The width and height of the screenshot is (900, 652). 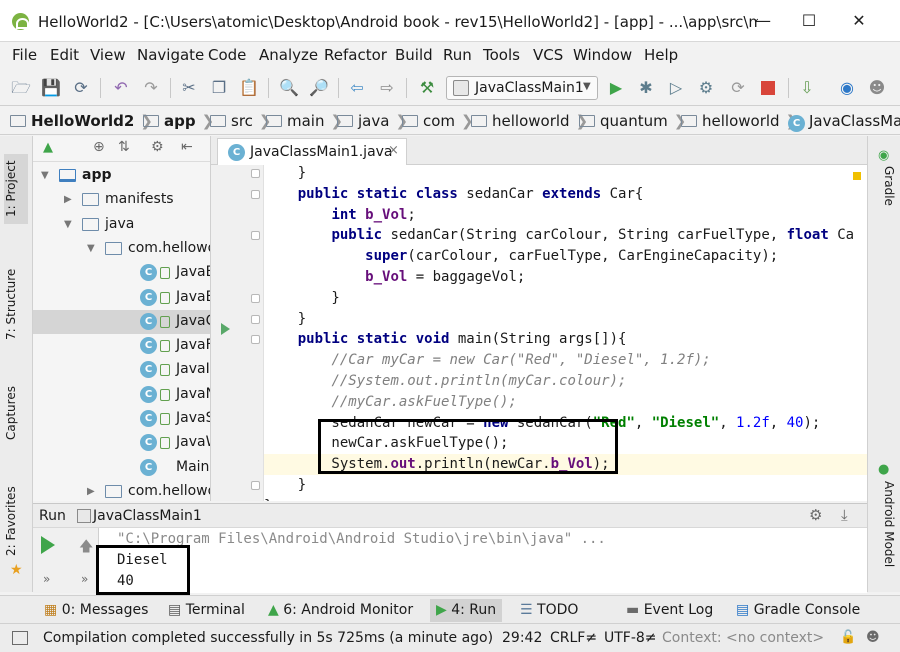 I want to click on minimize-button: —, so click(x=763, y=21).